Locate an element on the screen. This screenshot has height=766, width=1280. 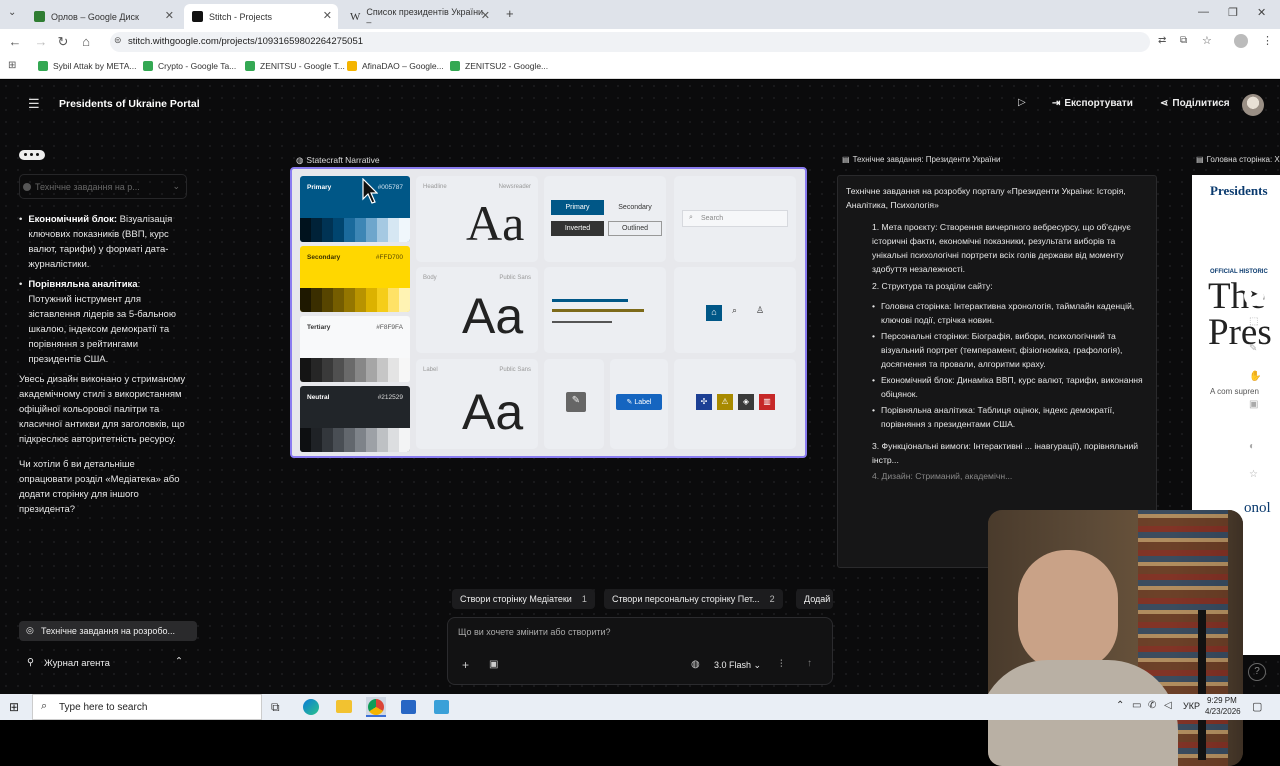
notifications-icon: ▢ is located at coordinates (1257, 706).